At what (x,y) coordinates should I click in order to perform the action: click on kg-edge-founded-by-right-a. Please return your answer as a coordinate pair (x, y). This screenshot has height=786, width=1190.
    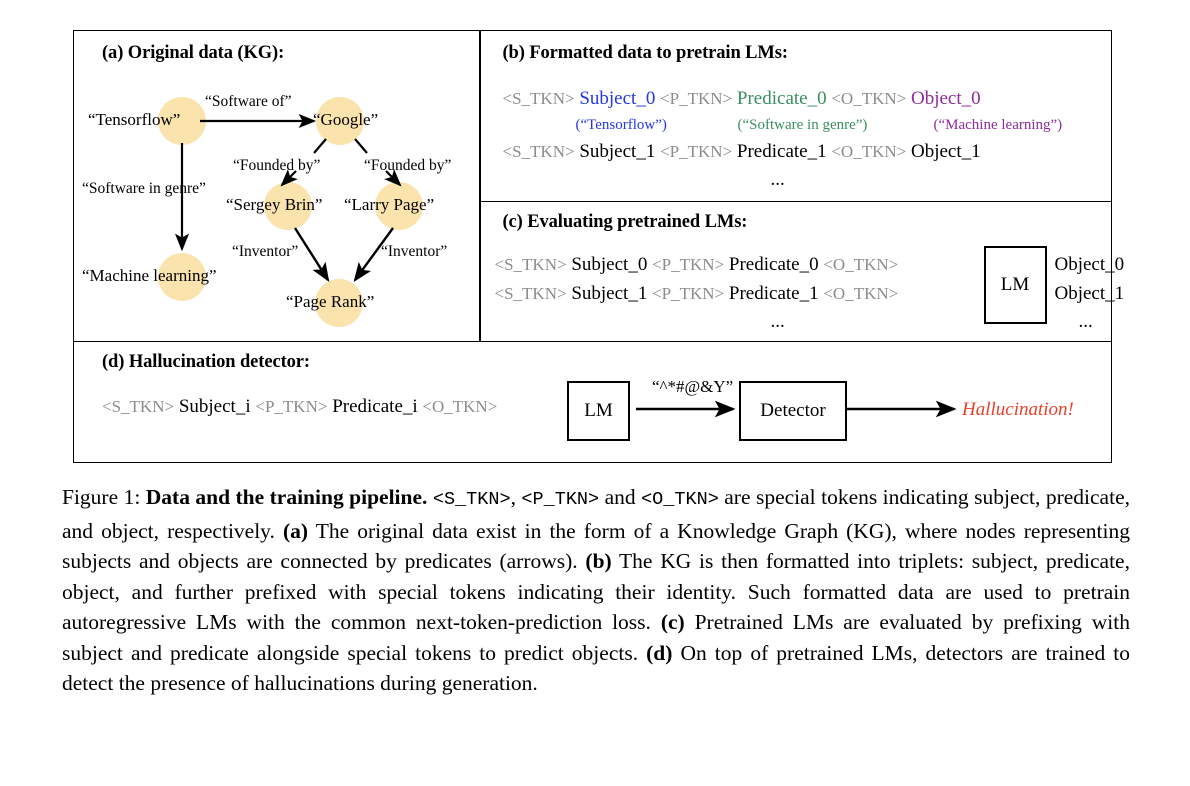
    Looking at the image, I should click on (361, 146).